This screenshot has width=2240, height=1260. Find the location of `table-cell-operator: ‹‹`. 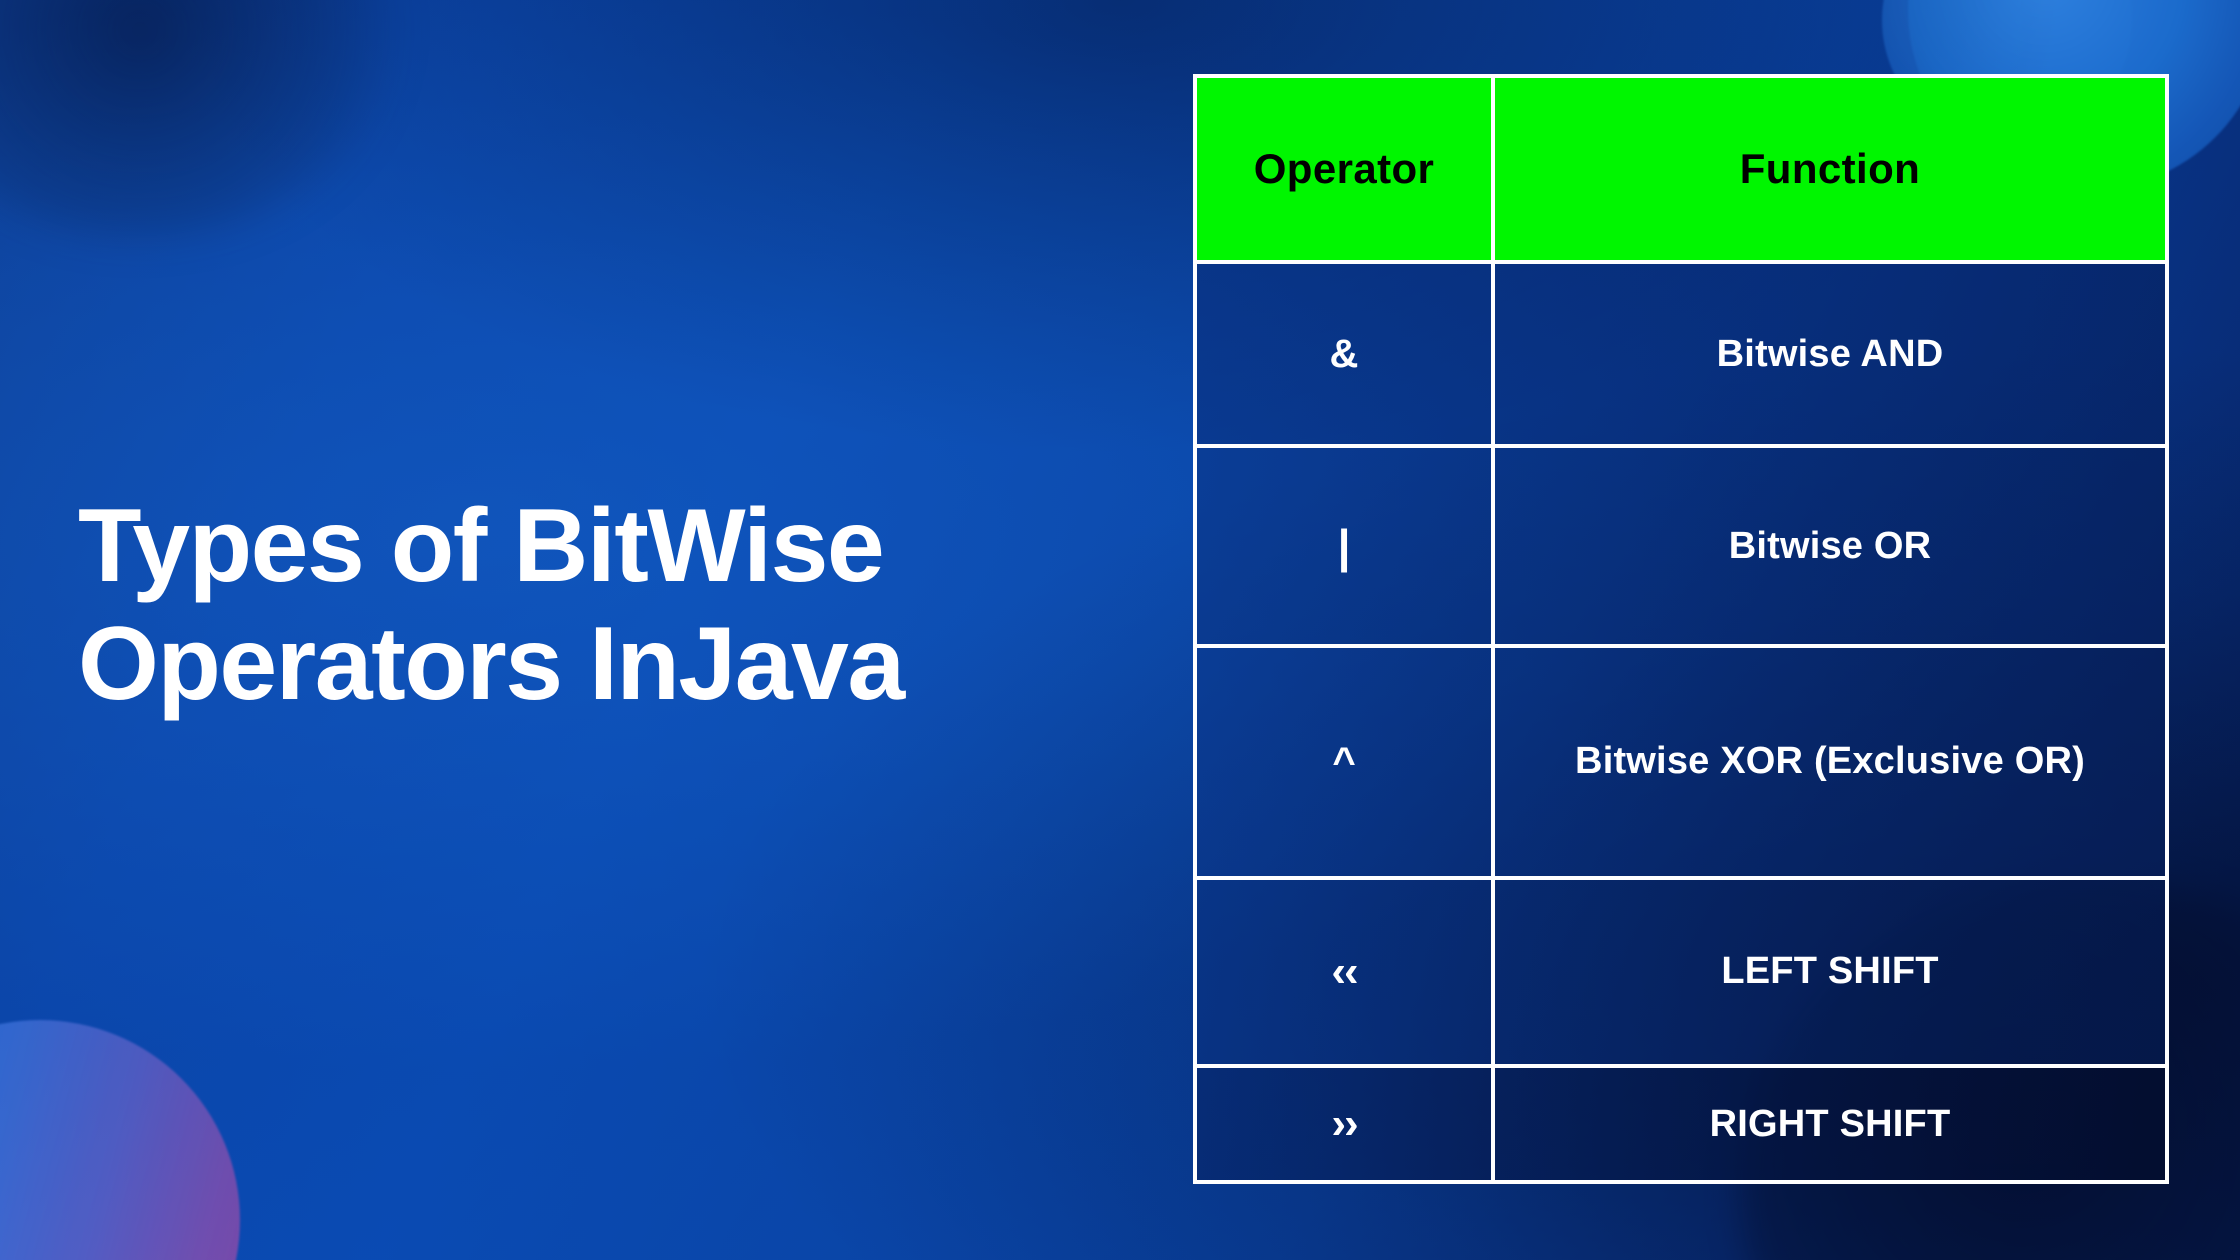

table-cell-operator: ‹‹ is located at coordinates (1346, 972).